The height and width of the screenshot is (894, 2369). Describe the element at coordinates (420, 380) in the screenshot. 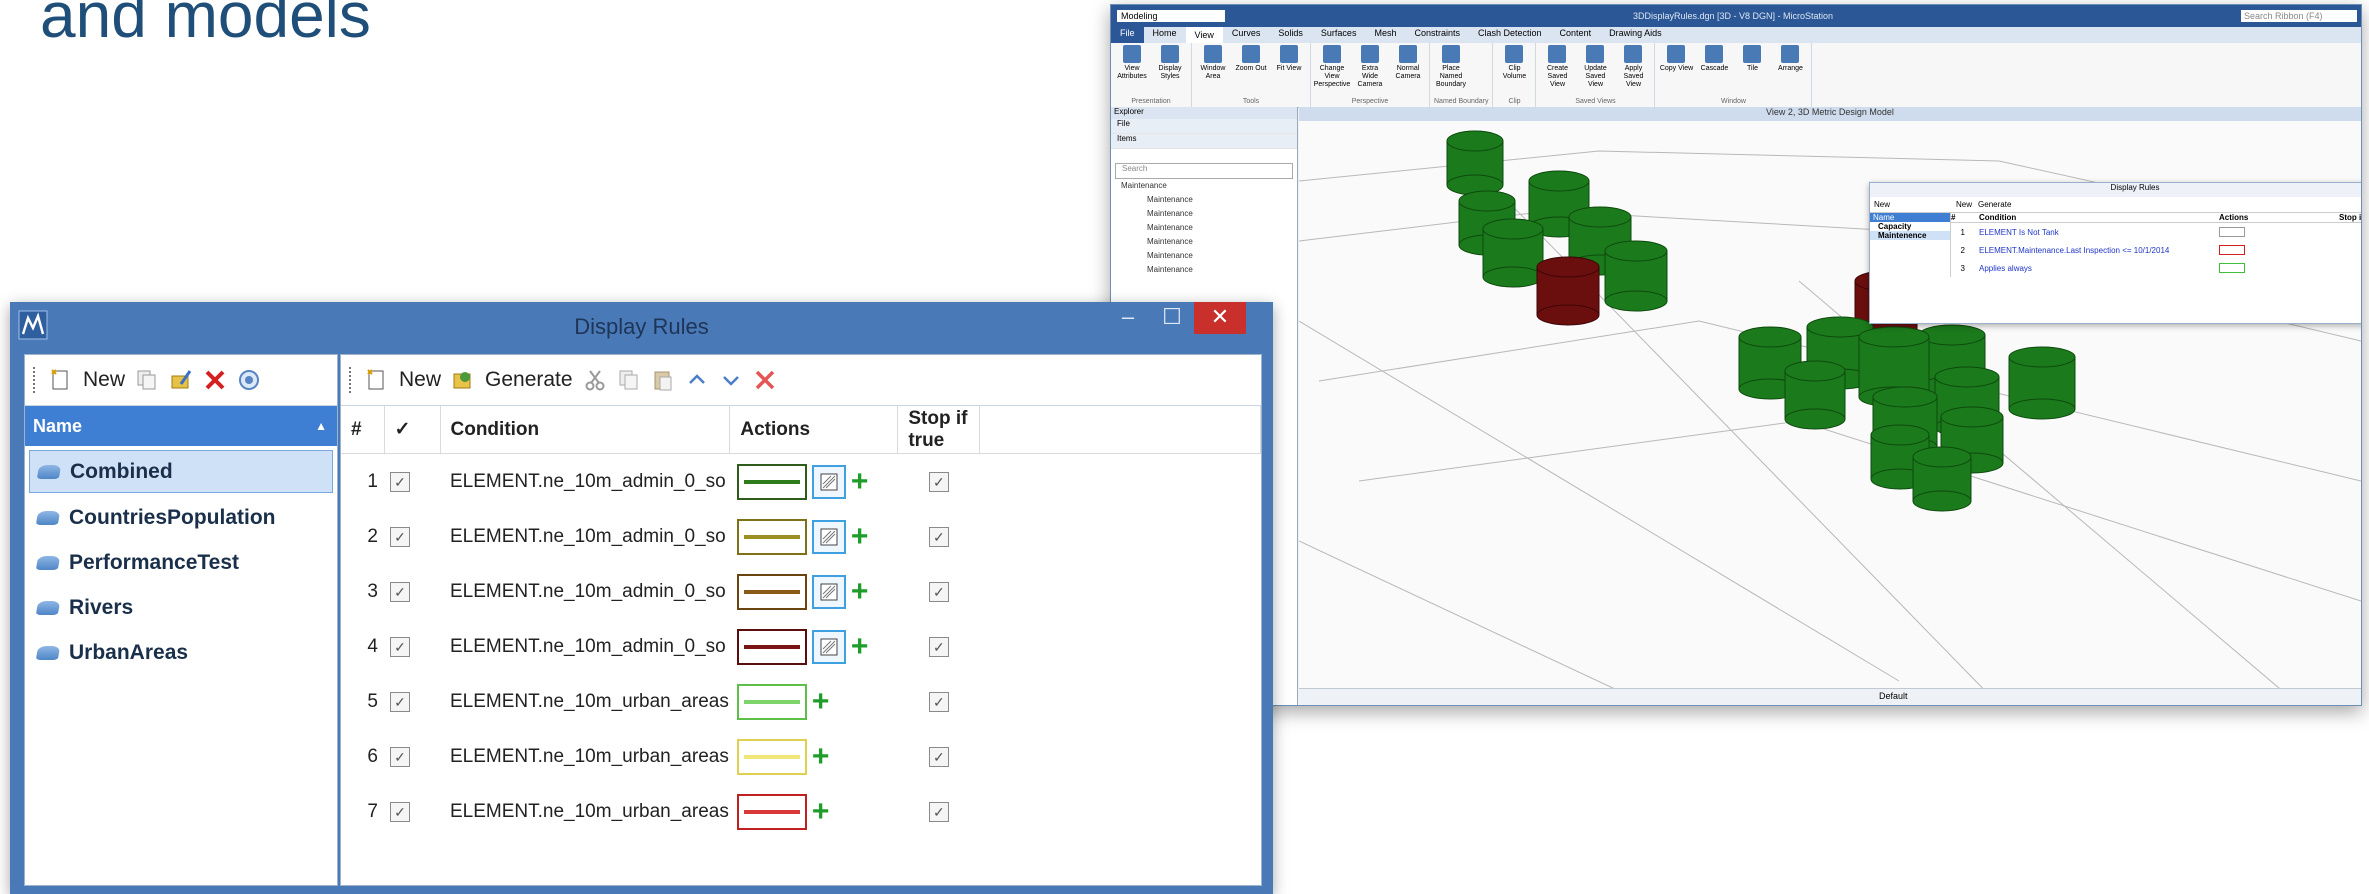

I see `new-rule-button: New` at that location.